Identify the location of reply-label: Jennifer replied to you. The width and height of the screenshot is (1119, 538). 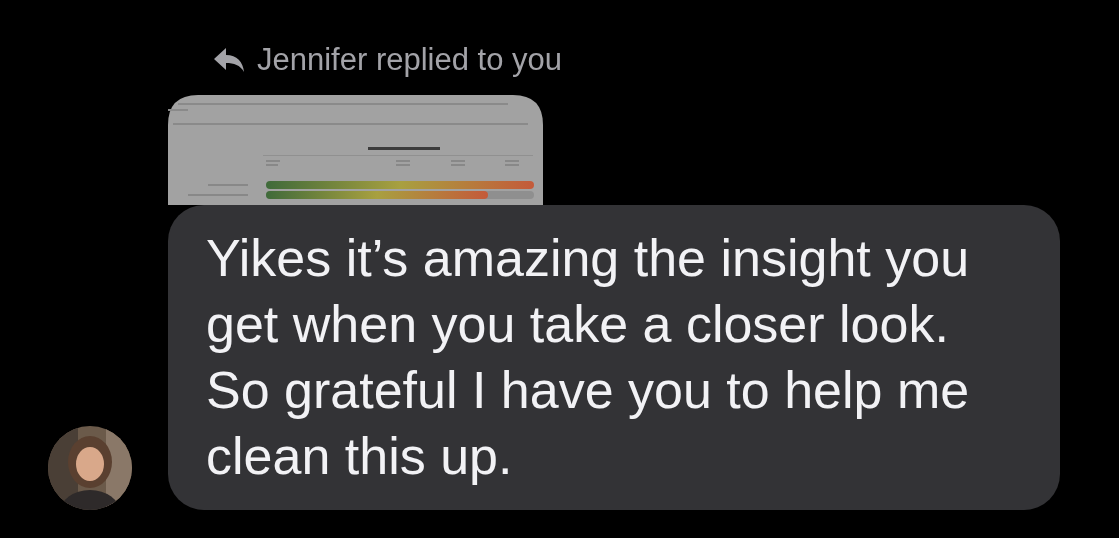
(410, 60).